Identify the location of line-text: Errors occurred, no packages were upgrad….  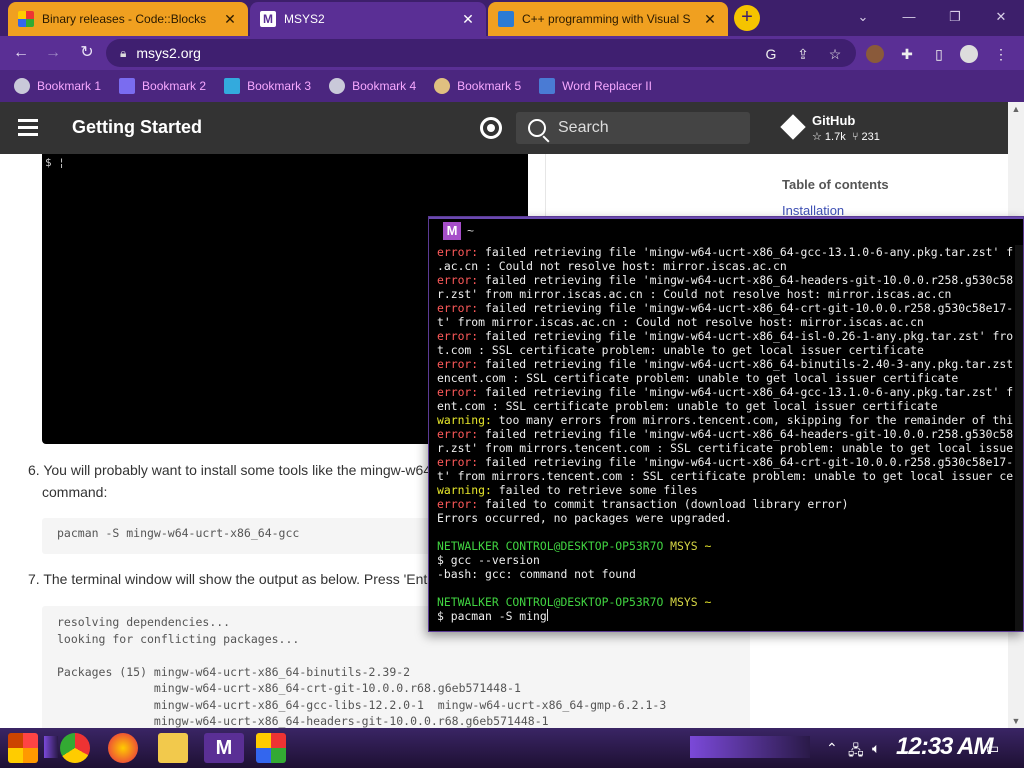
(584, 518).